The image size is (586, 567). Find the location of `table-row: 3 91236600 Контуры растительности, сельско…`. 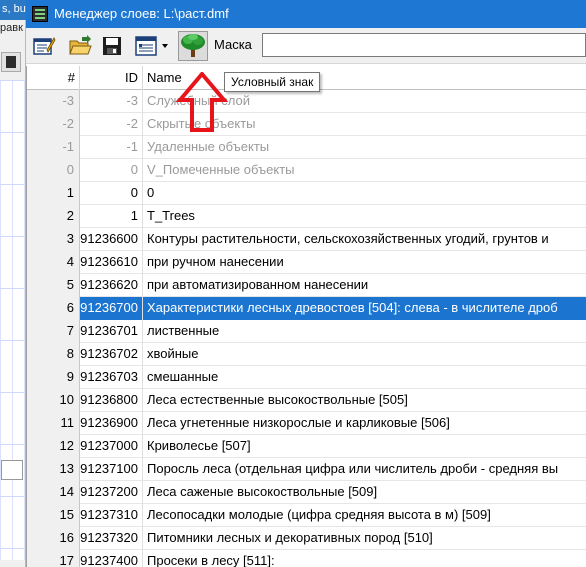

table-row: 3 91236600 Контуры растительности, сельско… is located at coordinates (306, 239).